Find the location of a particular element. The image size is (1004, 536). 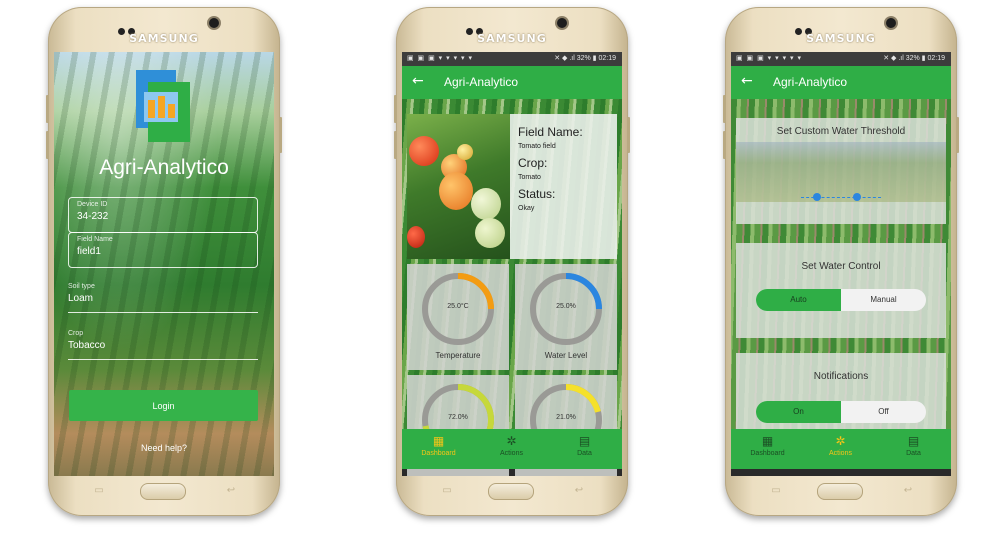

field-name-value: Tomato field is located at coordinates (537, 146).